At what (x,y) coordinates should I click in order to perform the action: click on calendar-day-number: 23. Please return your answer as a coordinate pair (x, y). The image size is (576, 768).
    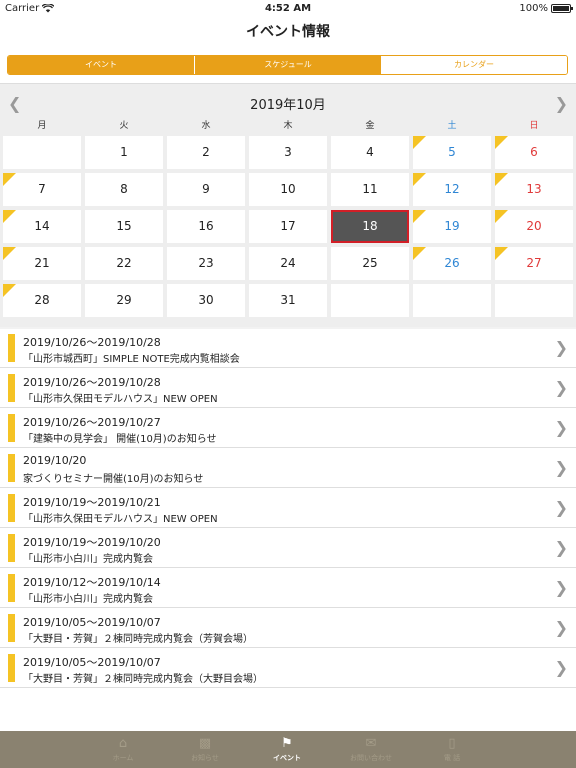
    Looking at the image, I should click on (206, 263).